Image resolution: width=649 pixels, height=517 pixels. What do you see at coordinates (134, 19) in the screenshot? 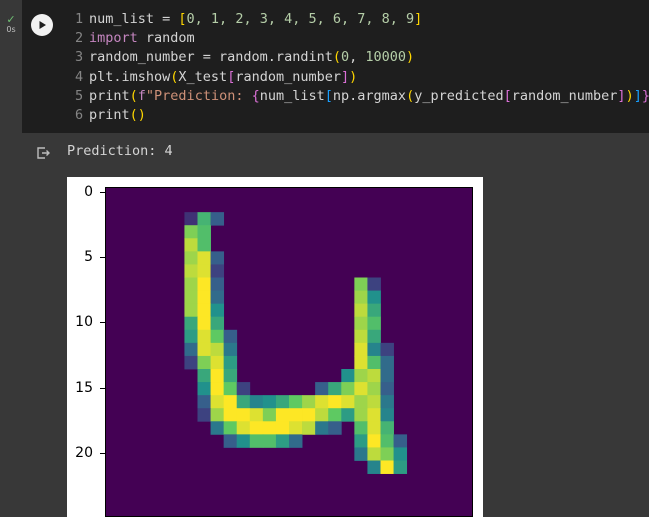
I see `code-token: num_list =` at bounding box center [134, 19].